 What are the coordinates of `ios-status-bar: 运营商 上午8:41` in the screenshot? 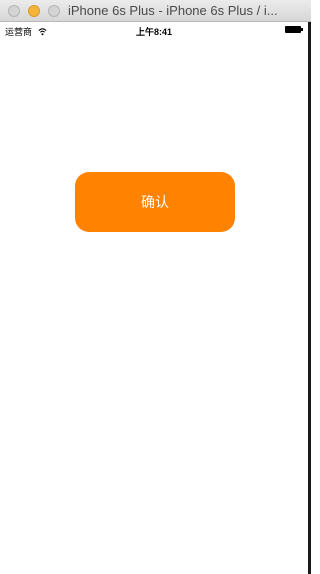 It's located at (154, 30).